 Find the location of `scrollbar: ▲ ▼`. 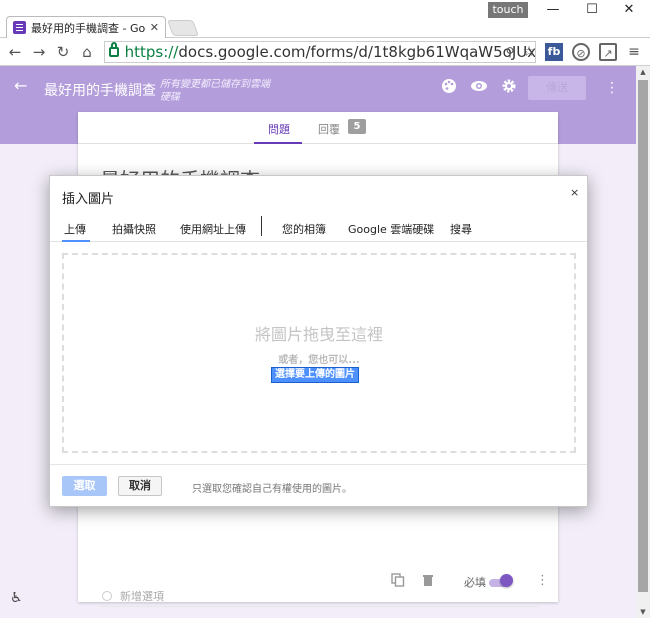

scrollbar: ▲ ▼ is located at coordinates (643, 342).